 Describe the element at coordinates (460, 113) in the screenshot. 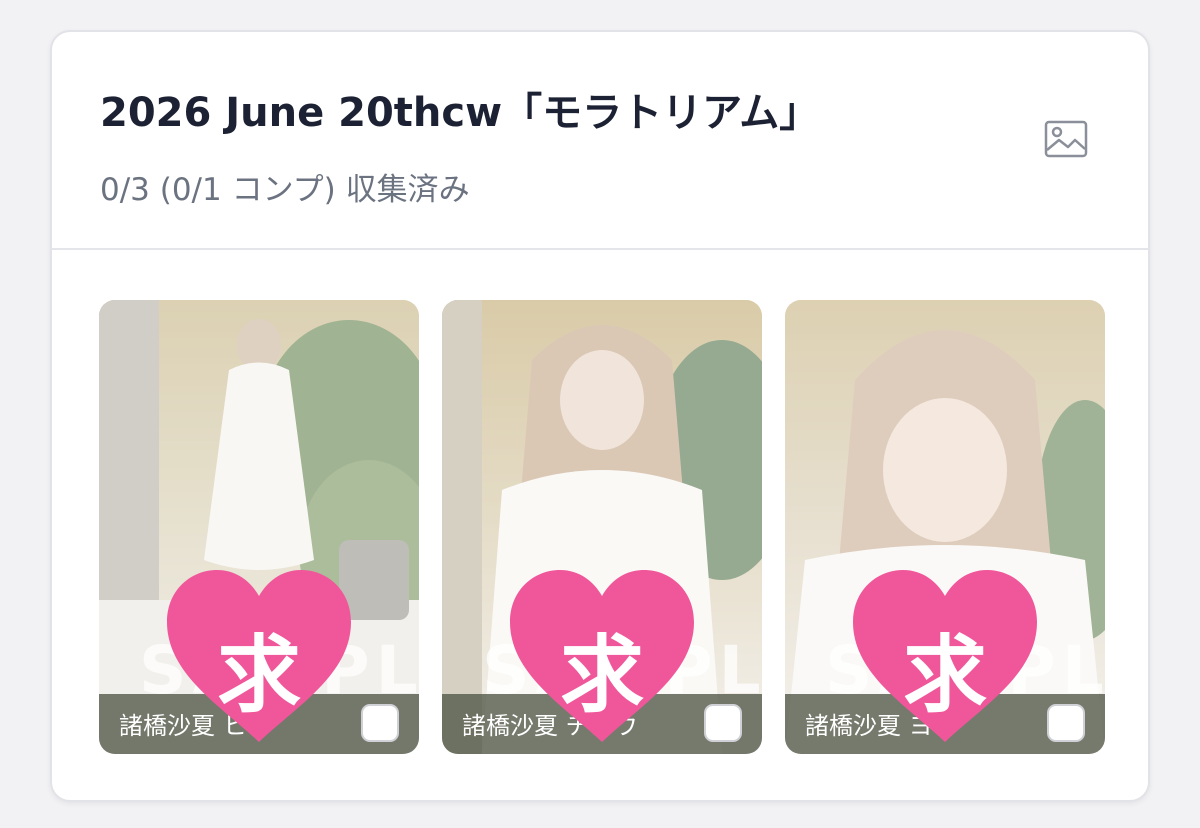

I see `collection-title: 2026 June 20thcw「モラトリアム」` at that location.